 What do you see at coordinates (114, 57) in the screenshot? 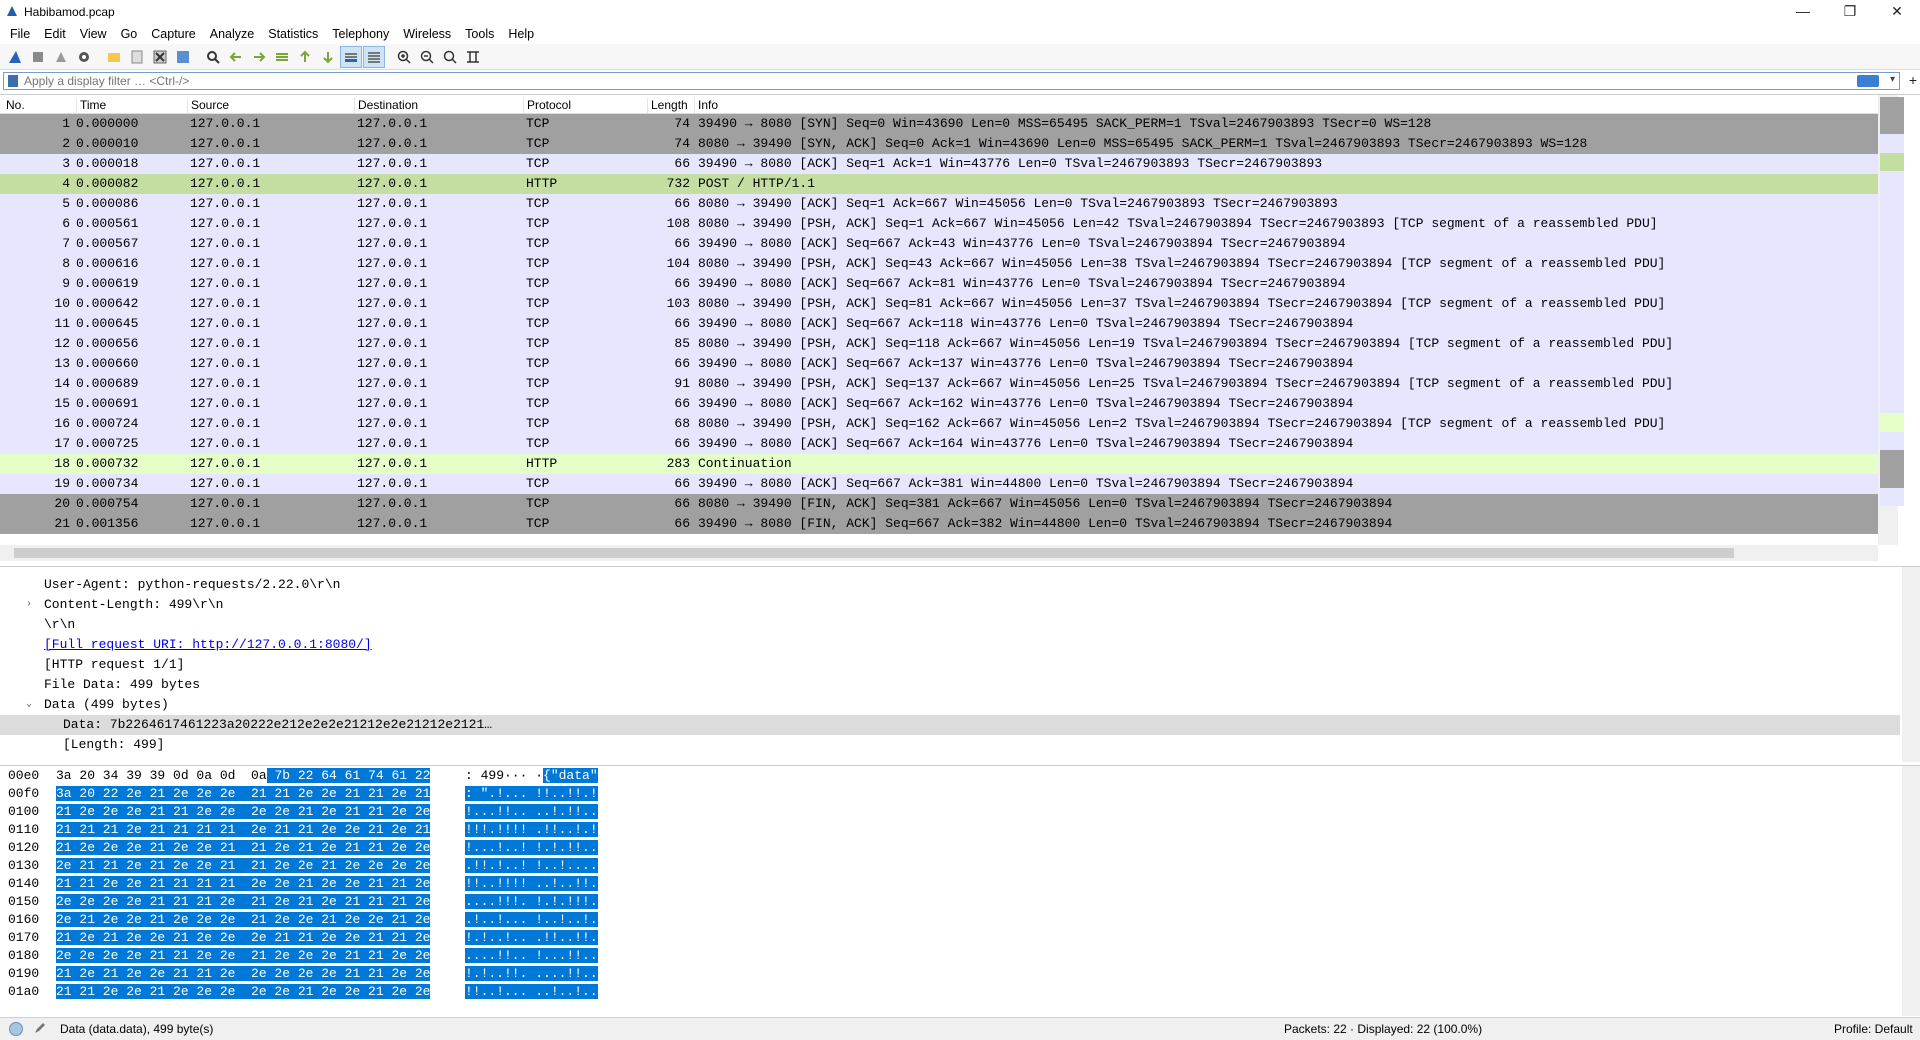
I see `open-file-icon` at bounding box center [114, 57].